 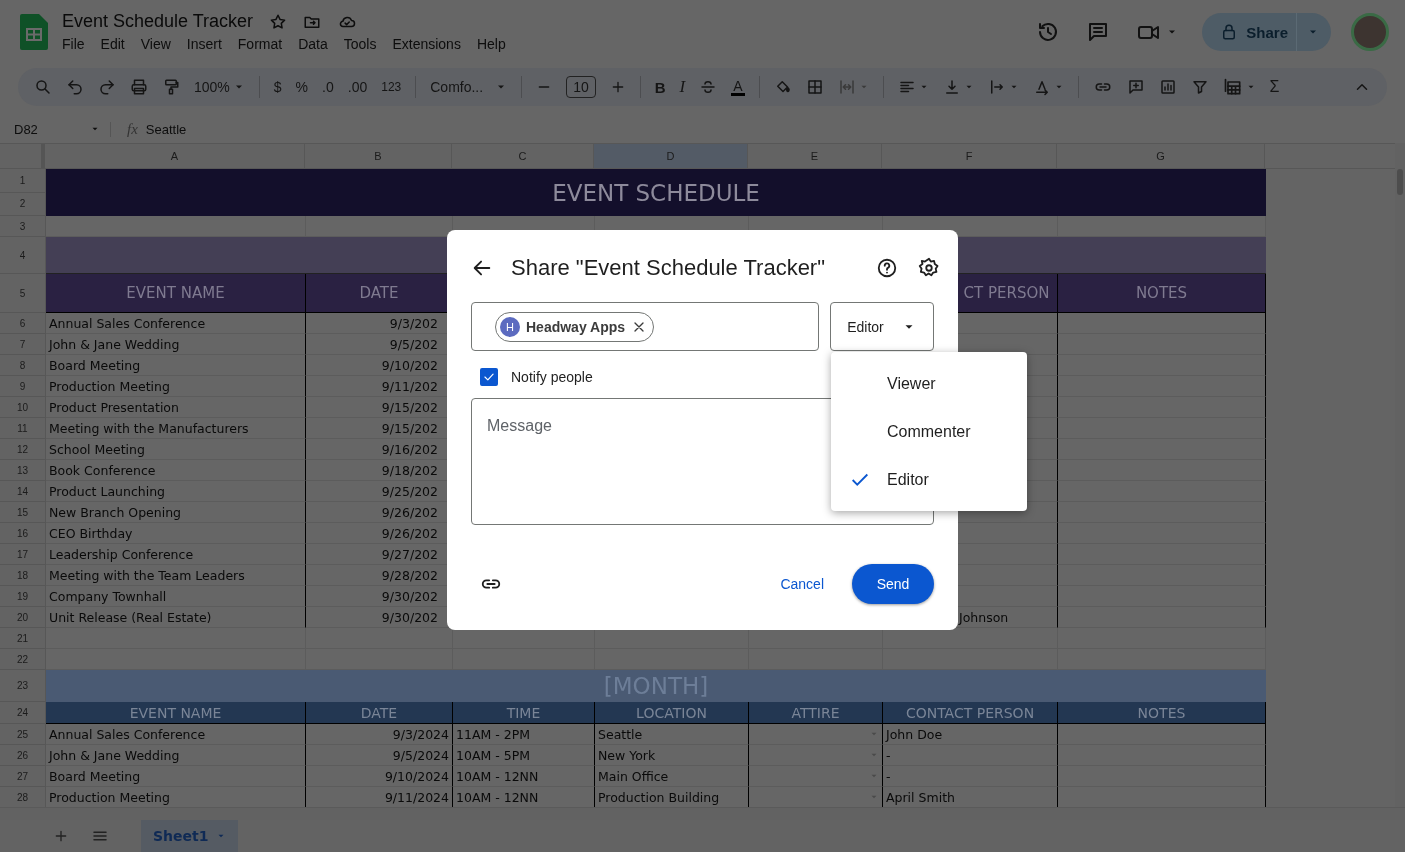 What do you see at coordinates (176, 512) in the screenshot?
I see `table-cell: New Branch Opening` at bounding box center [176, 512].